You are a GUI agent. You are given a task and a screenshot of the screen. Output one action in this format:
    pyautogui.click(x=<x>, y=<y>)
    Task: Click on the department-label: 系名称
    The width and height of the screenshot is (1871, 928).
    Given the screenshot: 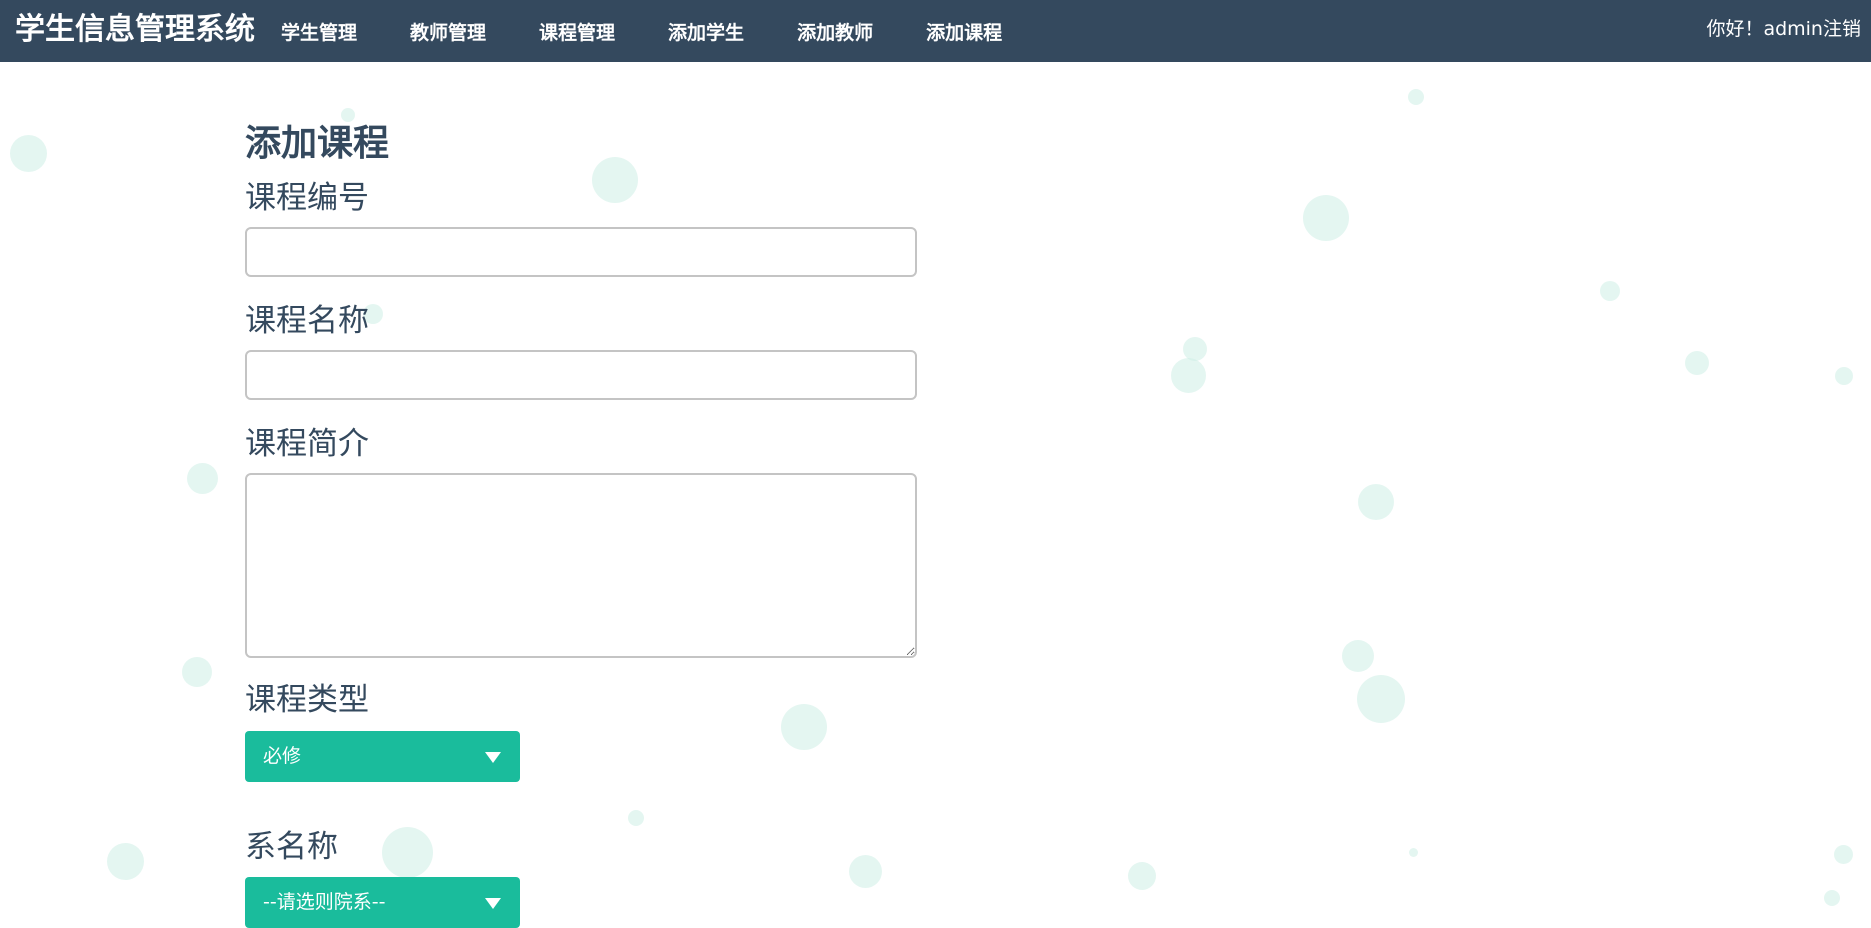 What is the action you would take?
    pyautogui.click(x=291, y=847)
    